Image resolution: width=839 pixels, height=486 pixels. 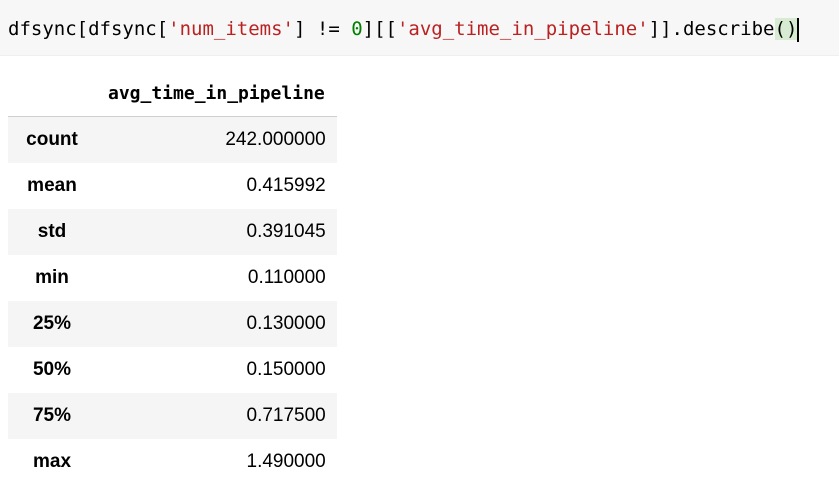 What do you see at coordinates (52, 323) in the screenshot?
I see `row-label: 25%` at bounding box center [52, 323].